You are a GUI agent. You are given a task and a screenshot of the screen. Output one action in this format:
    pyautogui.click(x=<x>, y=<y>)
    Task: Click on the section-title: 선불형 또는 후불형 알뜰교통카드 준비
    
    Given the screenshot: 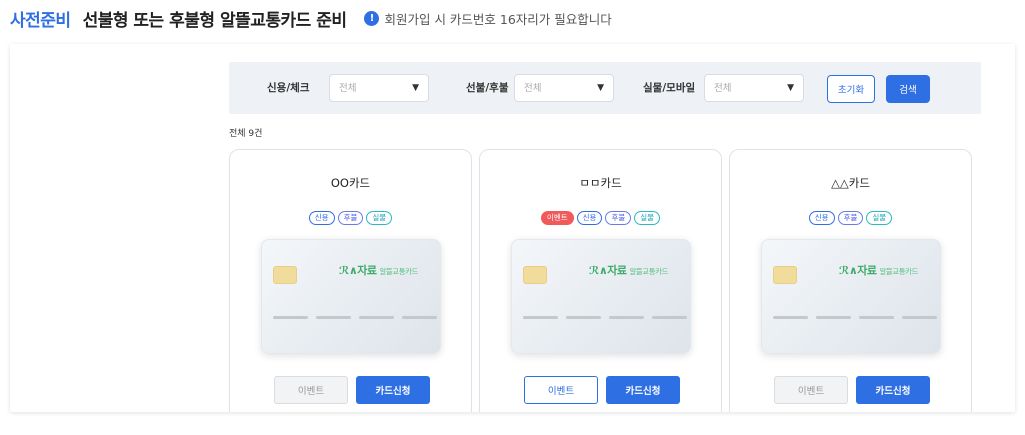 What is the action you would take?
    pyautogui.click(x=214, y=20)
    